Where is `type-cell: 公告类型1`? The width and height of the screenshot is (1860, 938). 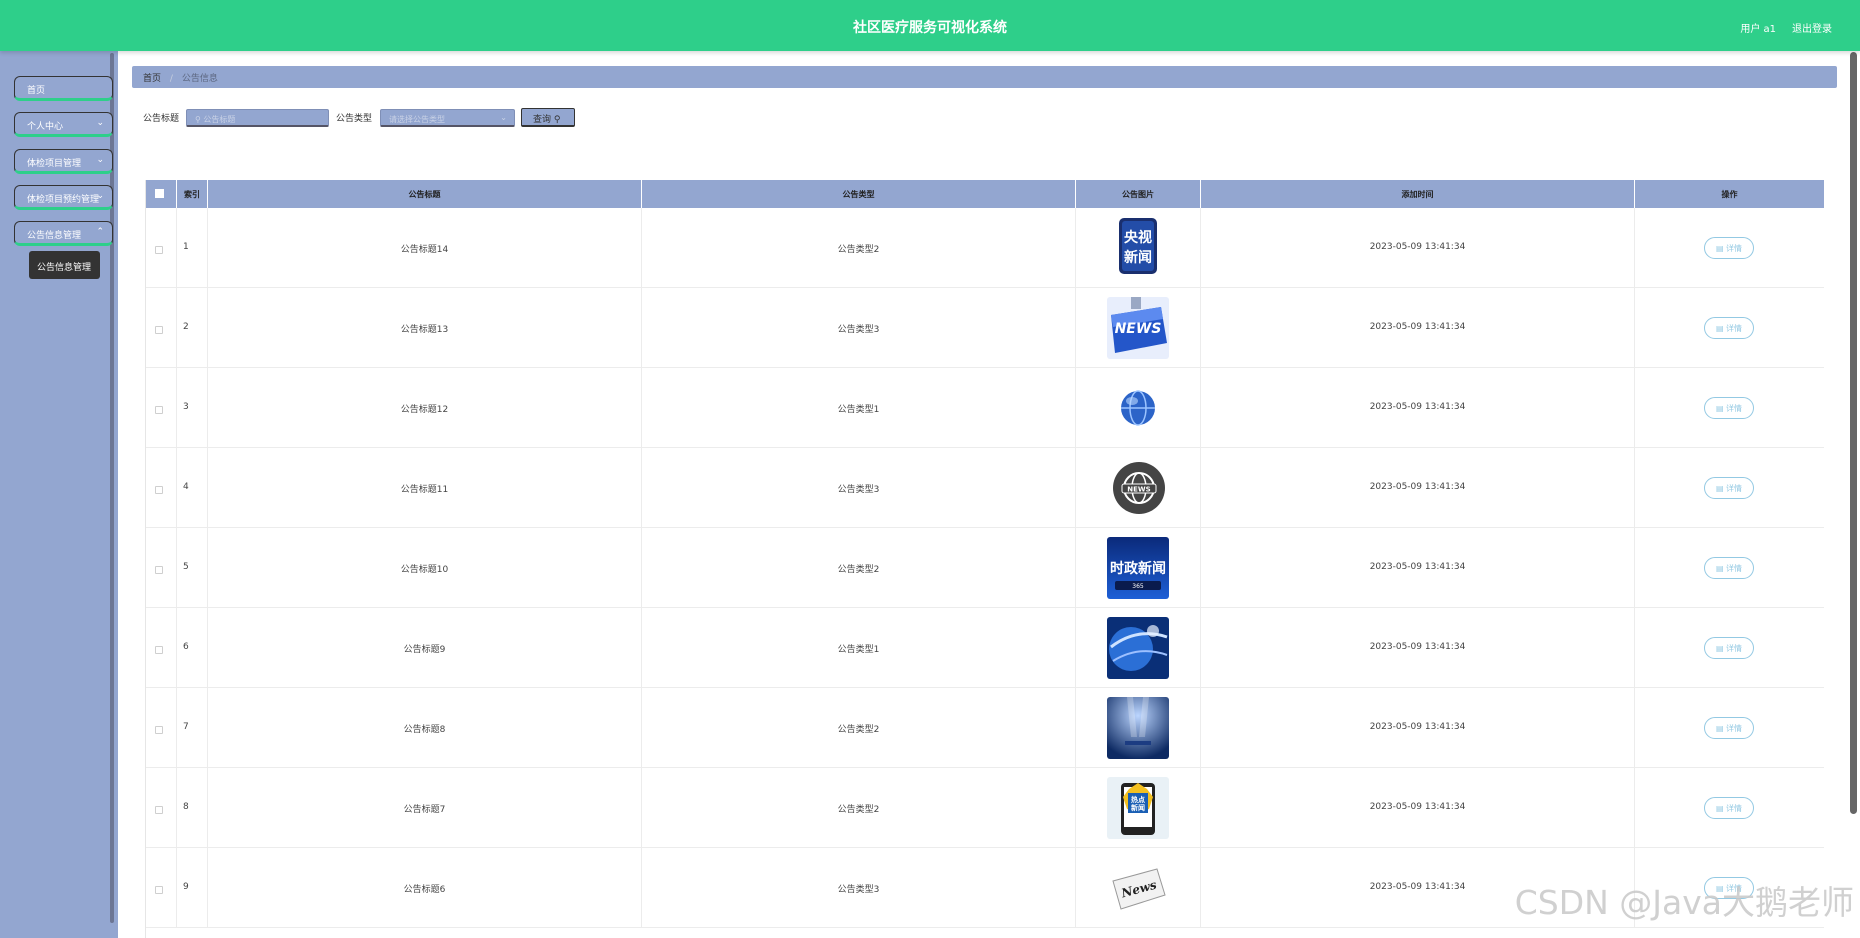
type-cell: 公告类型1 is located at coordinates (859, 408).